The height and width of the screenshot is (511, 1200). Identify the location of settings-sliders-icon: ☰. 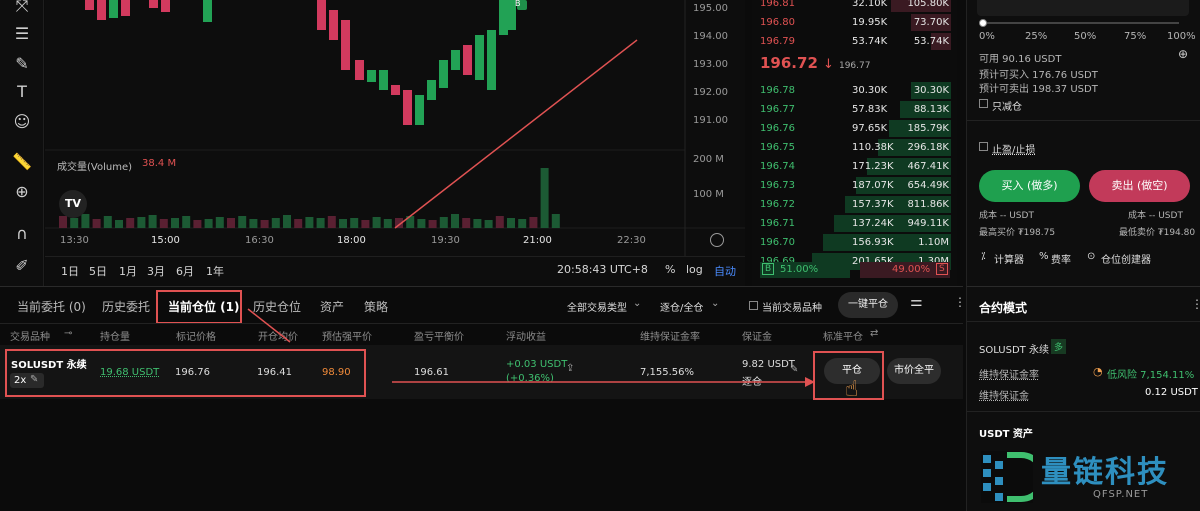
(22, 34).